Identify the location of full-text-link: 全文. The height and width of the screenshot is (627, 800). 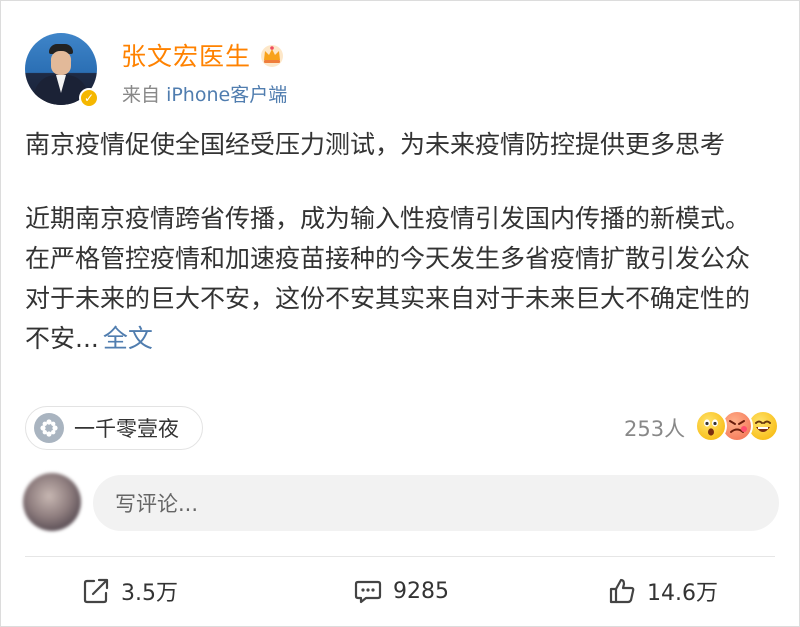
(128, 338).